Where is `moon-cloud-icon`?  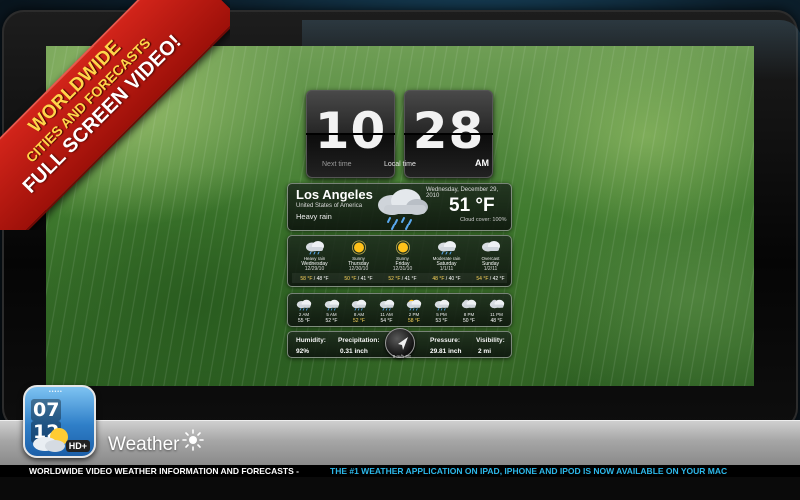
moon-cloud-icon is located at coordinates (497, 304).